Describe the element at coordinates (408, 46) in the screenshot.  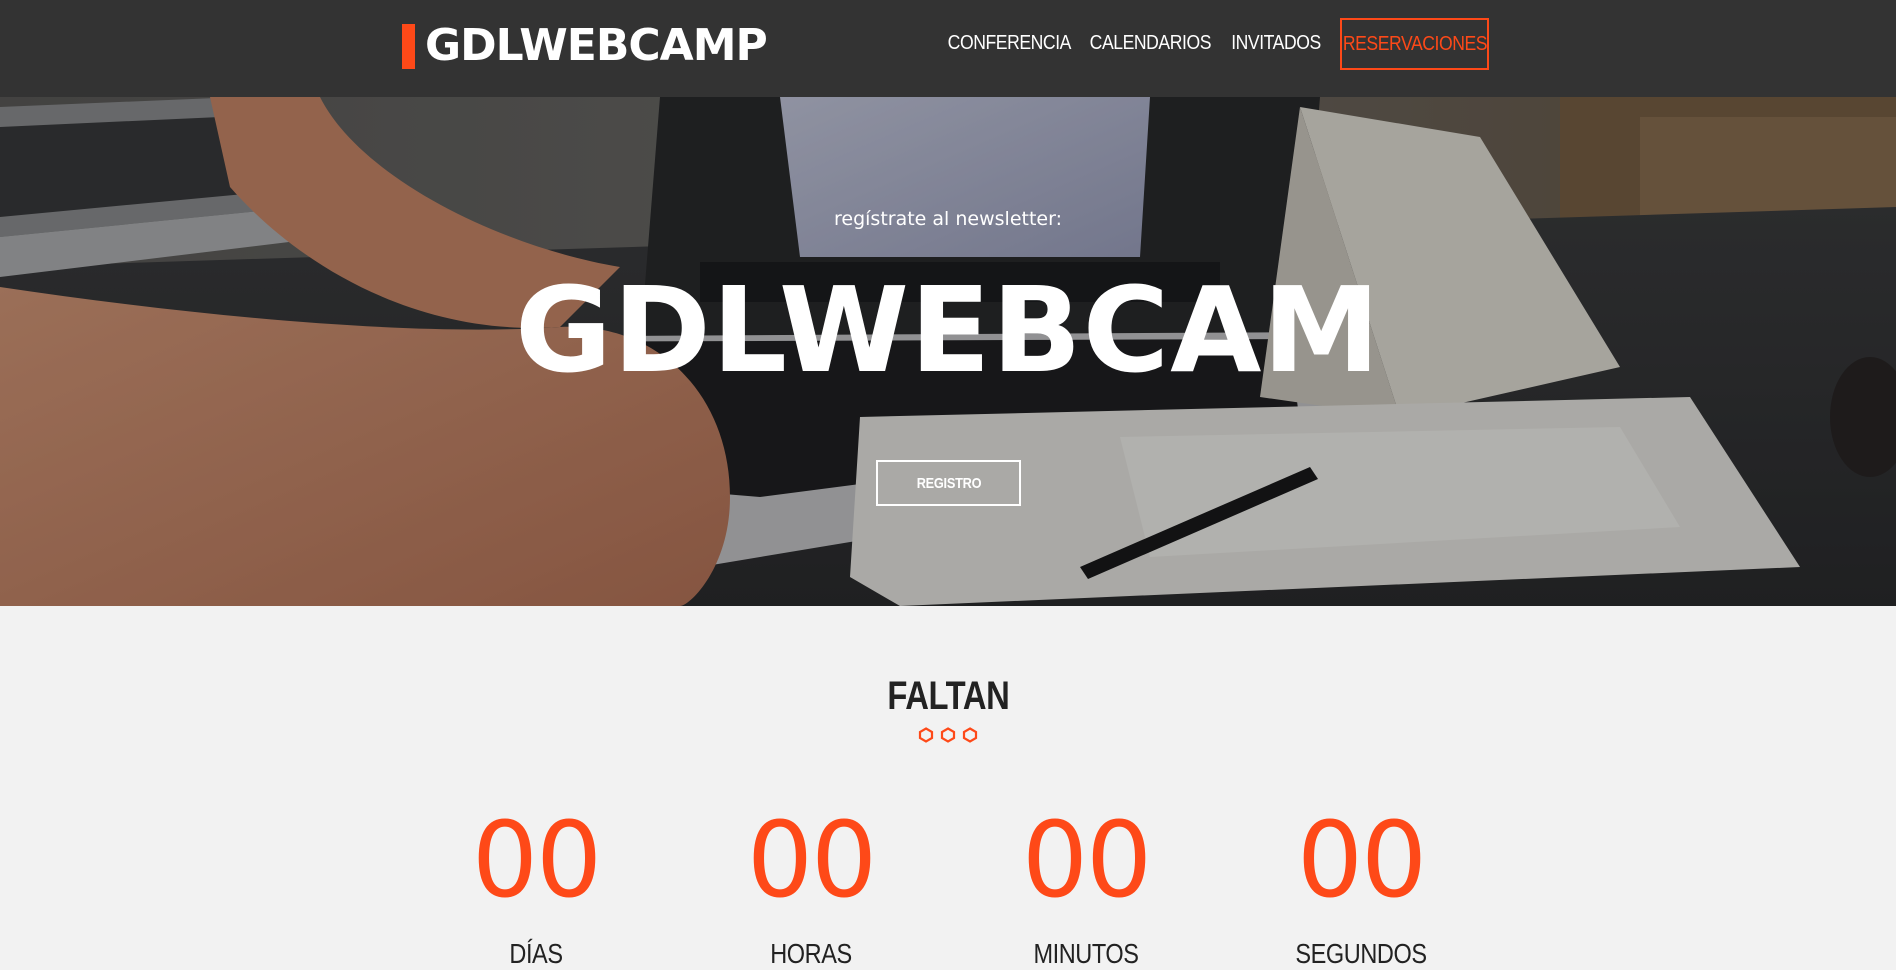
I see `logo-accent-bar` at that location.